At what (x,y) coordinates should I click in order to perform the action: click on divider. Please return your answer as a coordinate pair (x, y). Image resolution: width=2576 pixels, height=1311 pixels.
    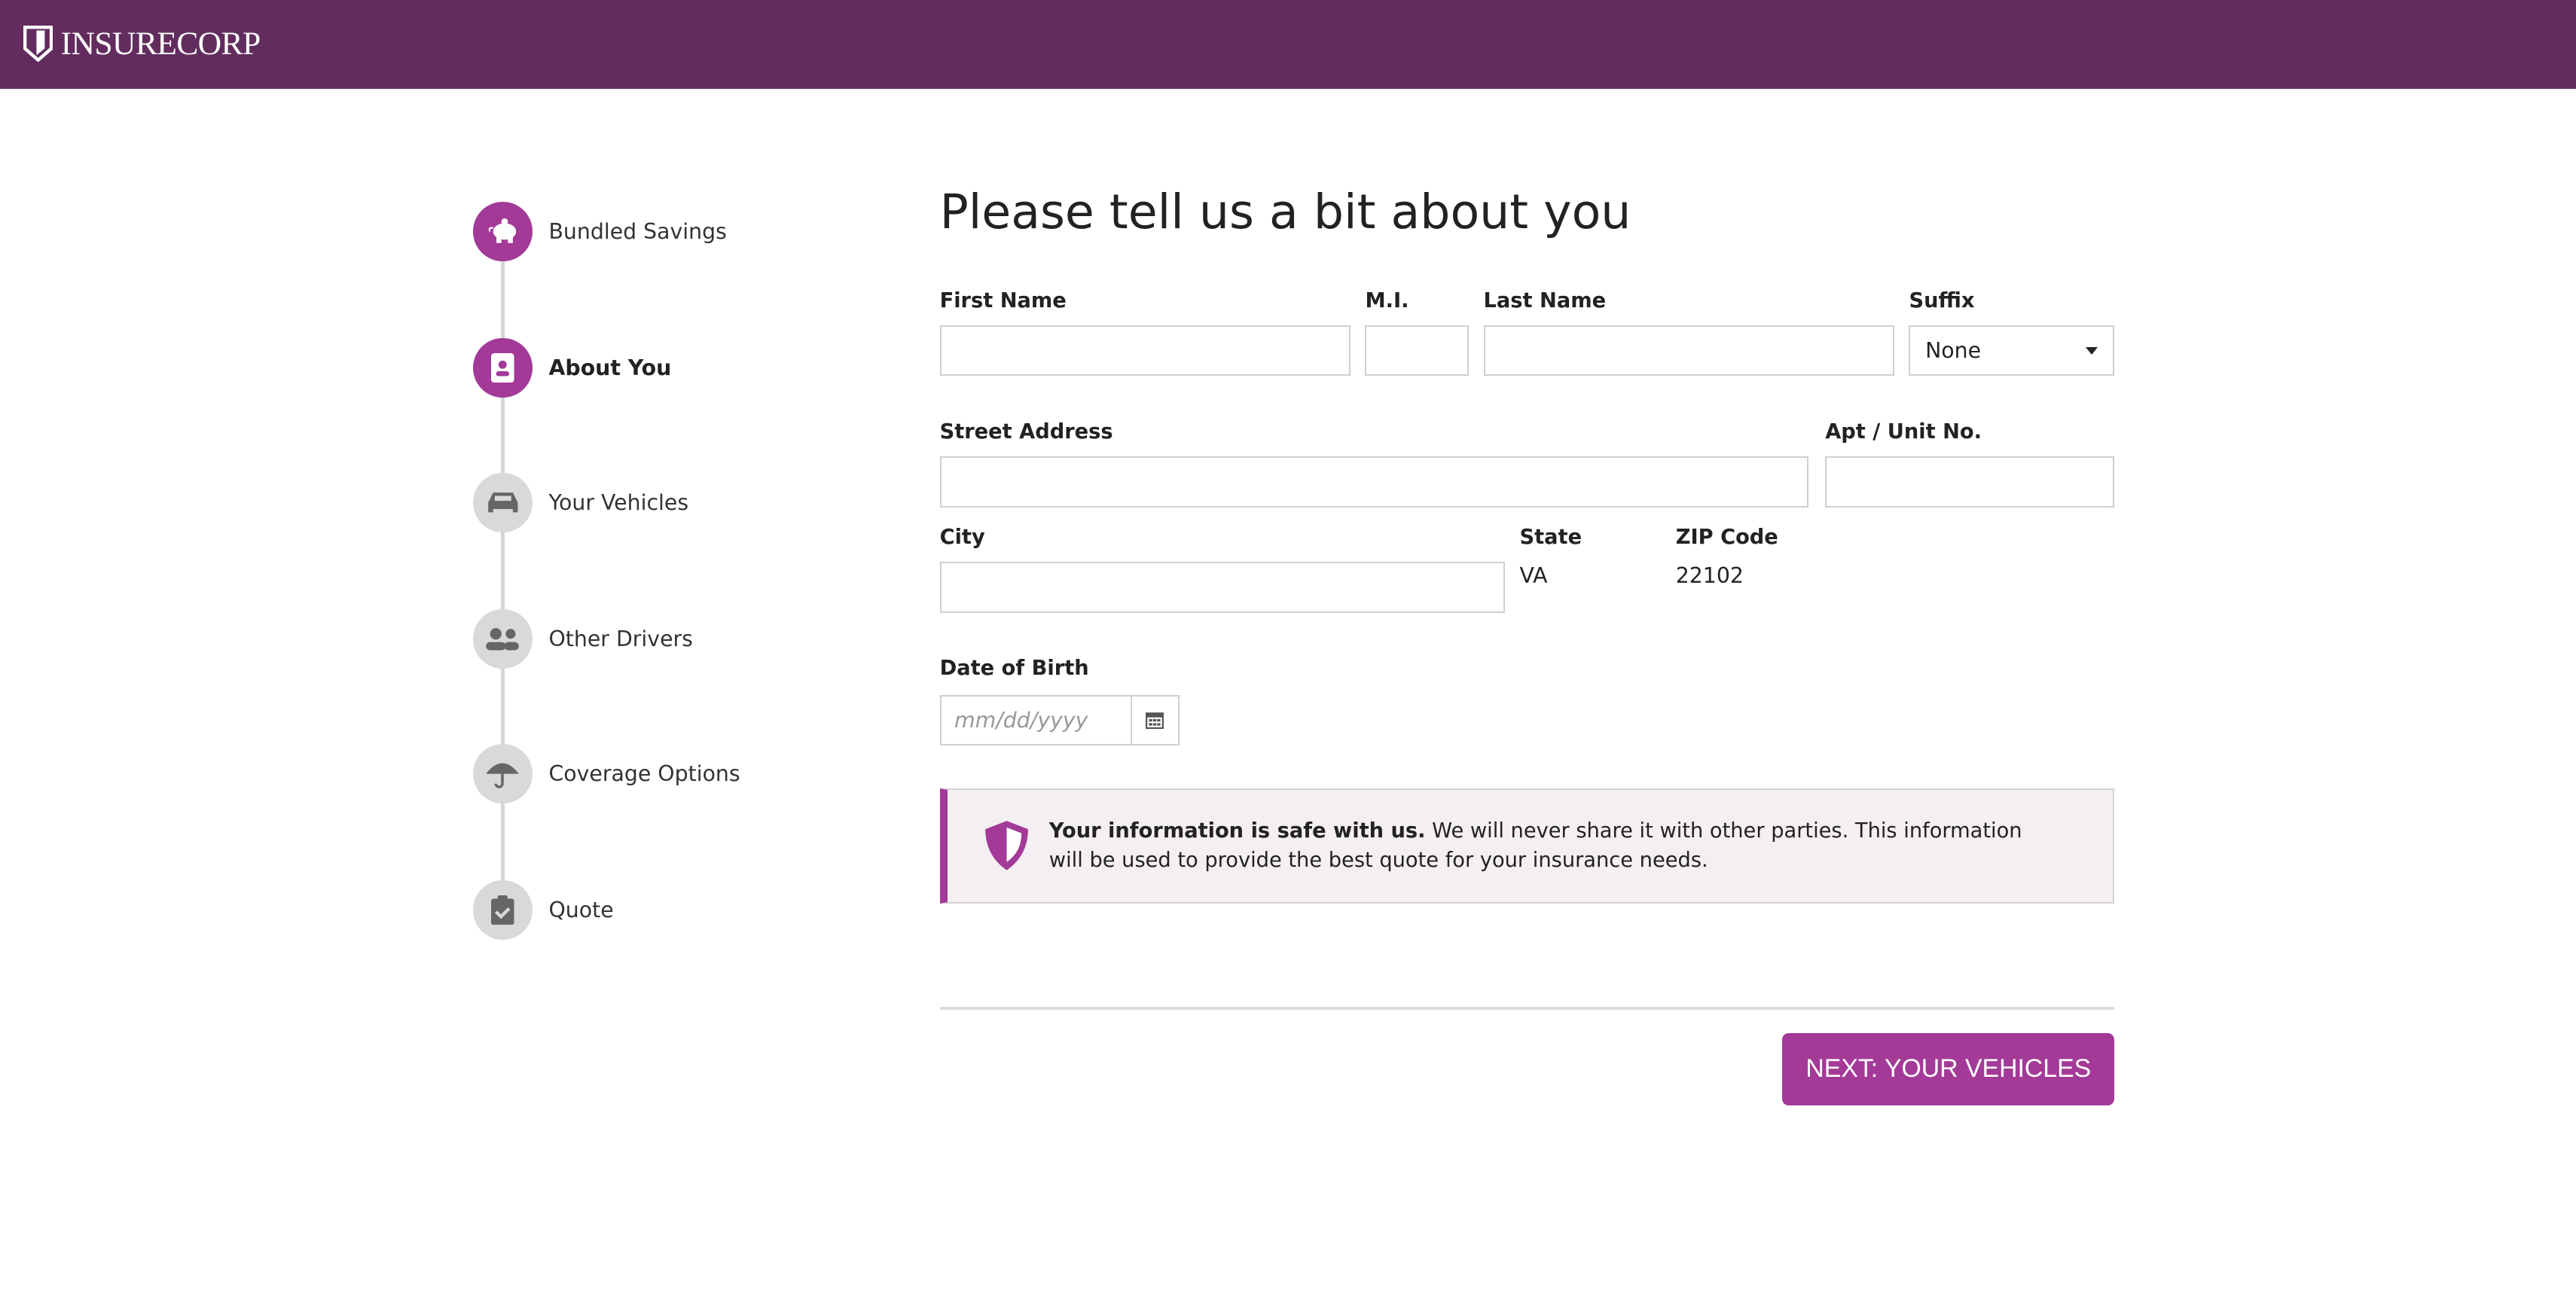
    Looking at the image, I should click on (1527, 1009).